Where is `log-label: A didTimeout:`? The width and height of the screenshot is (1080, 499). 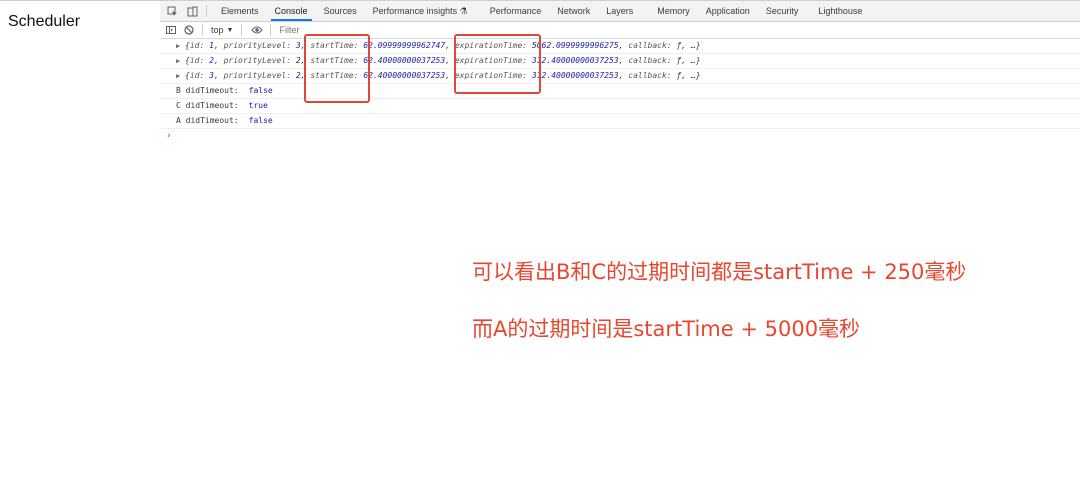
log-label: A didTimeout: is located at coordinates (207, 120).